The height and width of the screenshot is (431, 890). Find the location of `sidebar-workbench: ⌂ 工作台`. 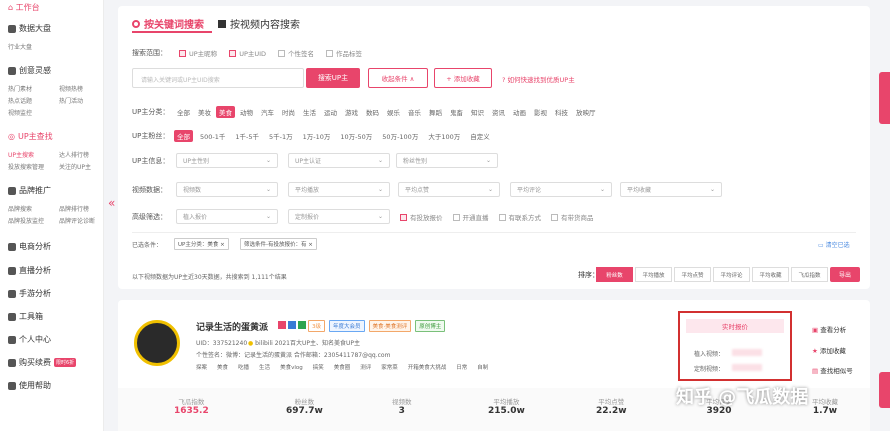

sidebar-workbench: ⌂ 工作台 is located at coordinates (24, 7).